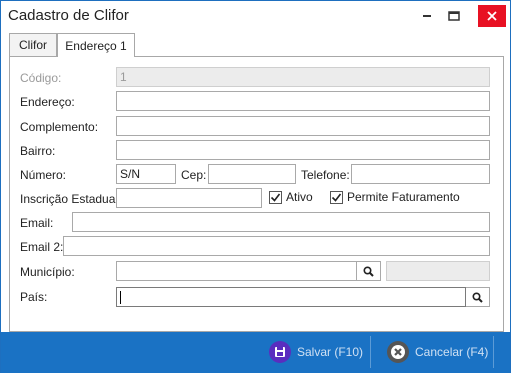  What do you see at coordinates (330, 352) in the screenshot?
I see `save-label: Salvar (F10)` at bounding box center [330, 352].